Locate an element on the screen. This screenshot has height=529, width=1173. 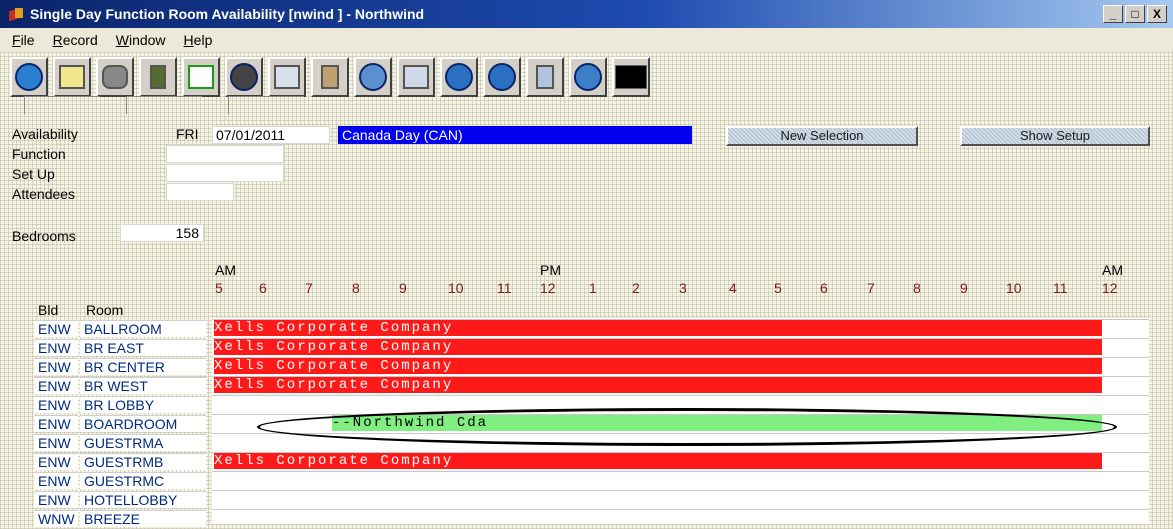
toolbar is located at coordinates (330, 77).